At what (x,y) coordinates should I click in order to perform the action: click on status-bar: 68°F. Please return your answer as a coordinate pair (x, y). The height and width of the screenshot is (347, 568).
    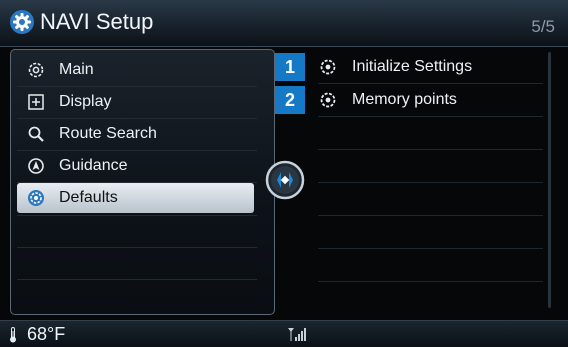
    Looking at the image, I should click on (284, 333).